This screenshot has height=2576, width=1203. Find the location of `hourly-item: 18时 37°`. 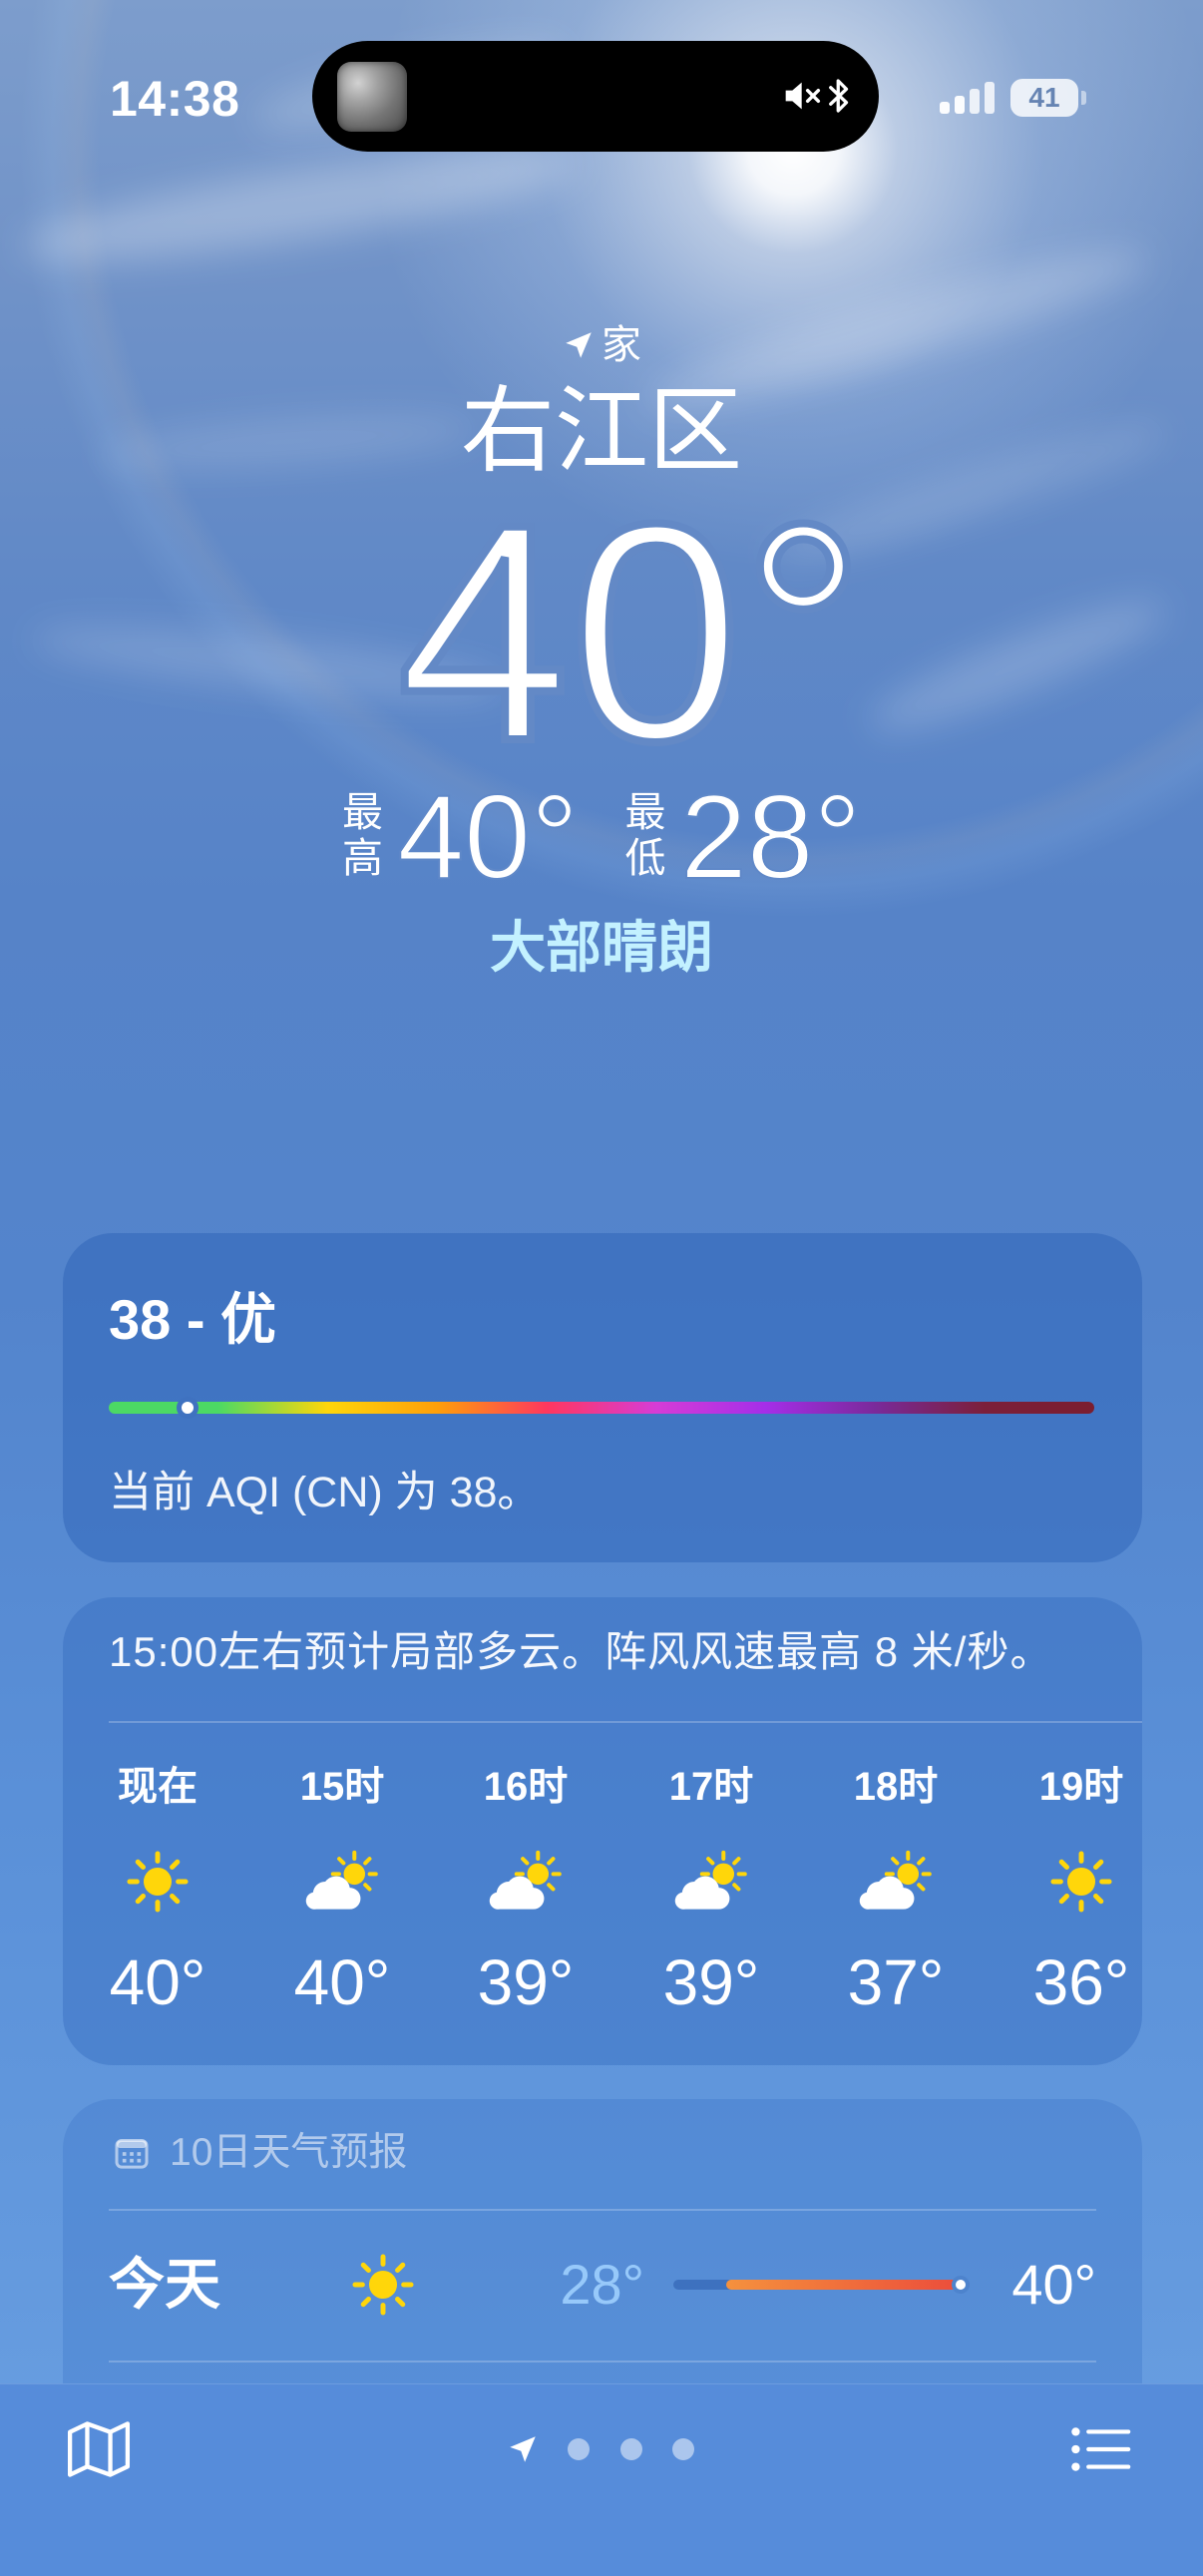

hourly-item: 18时 37° is located at coordinates (896, 1831).